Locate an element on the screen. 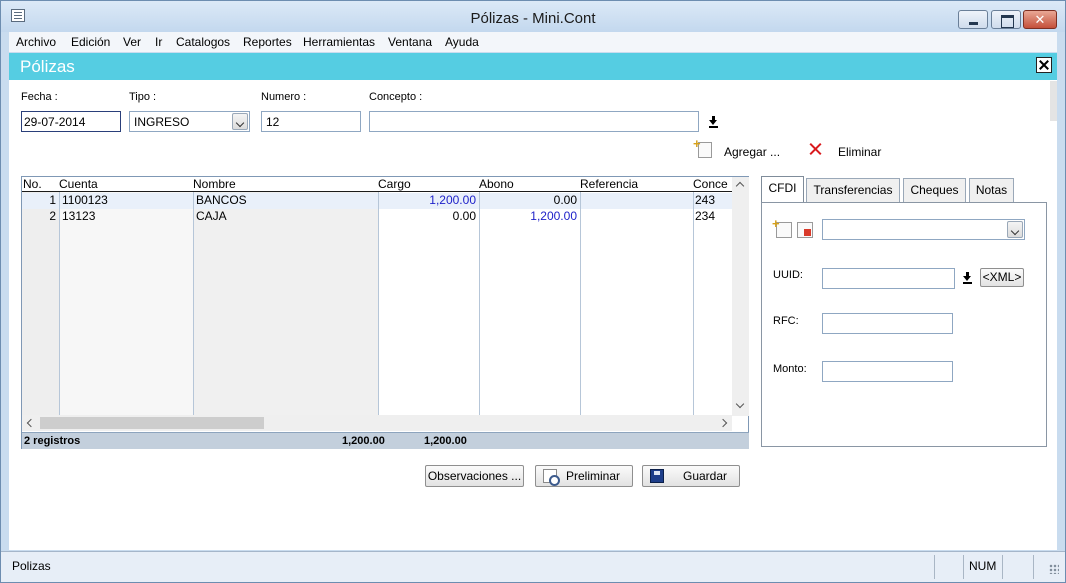  menu-archivo: Archivo is located at coordinates (36, 42).